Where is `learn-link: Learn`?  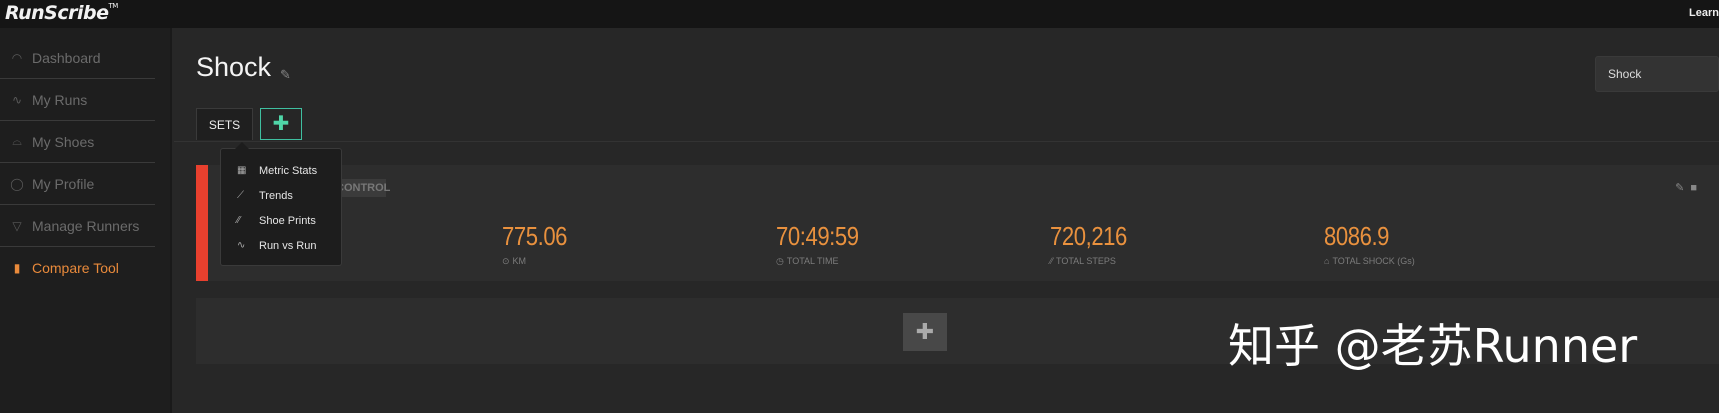
learn-link: Learn is located at coordinates (1704, 13).